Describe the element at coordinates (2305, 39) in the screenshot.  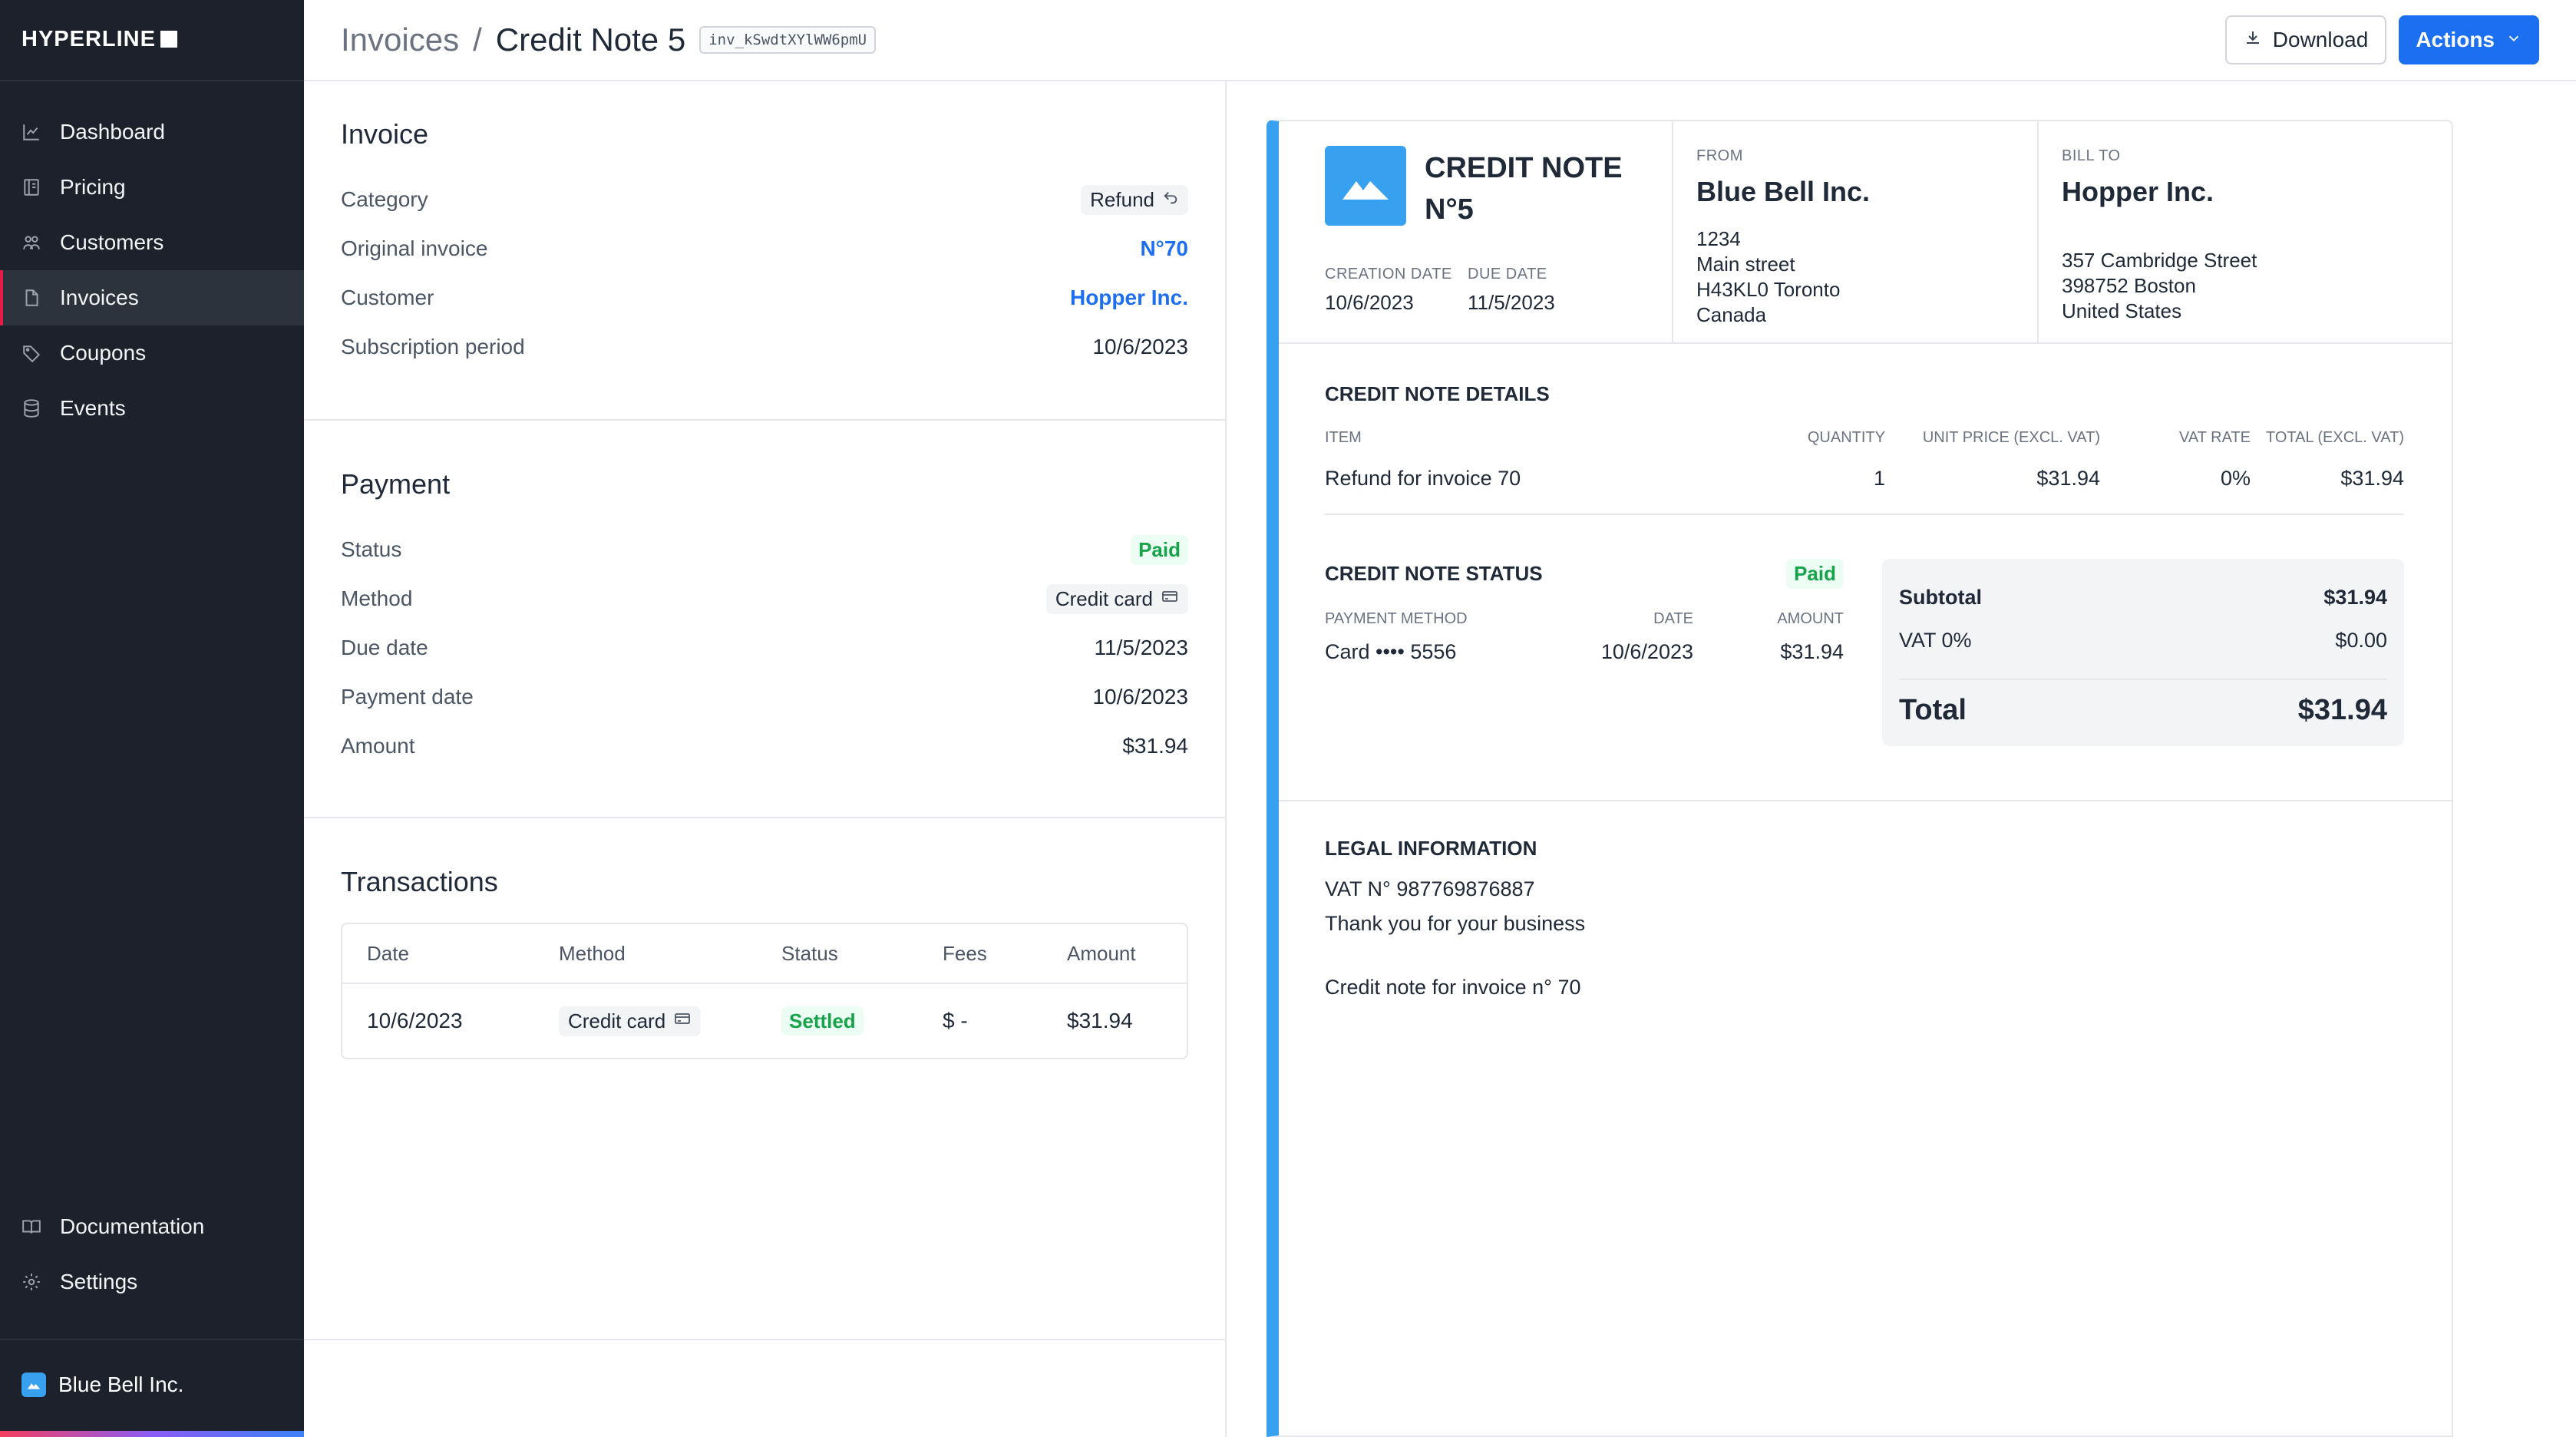
I see `download-button: Download` at that location.